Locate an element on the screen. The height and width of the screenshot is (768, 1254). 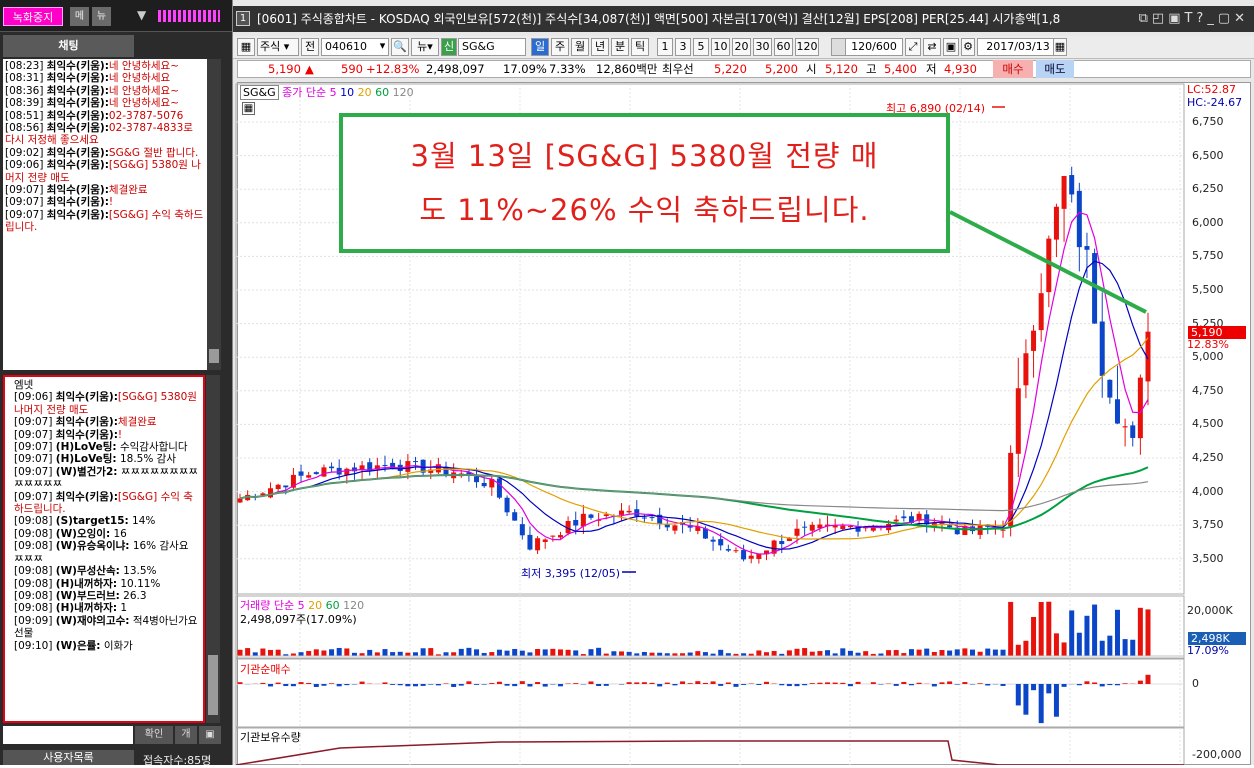
price-tick: 6,750 is located at coordinates (1222, 121).